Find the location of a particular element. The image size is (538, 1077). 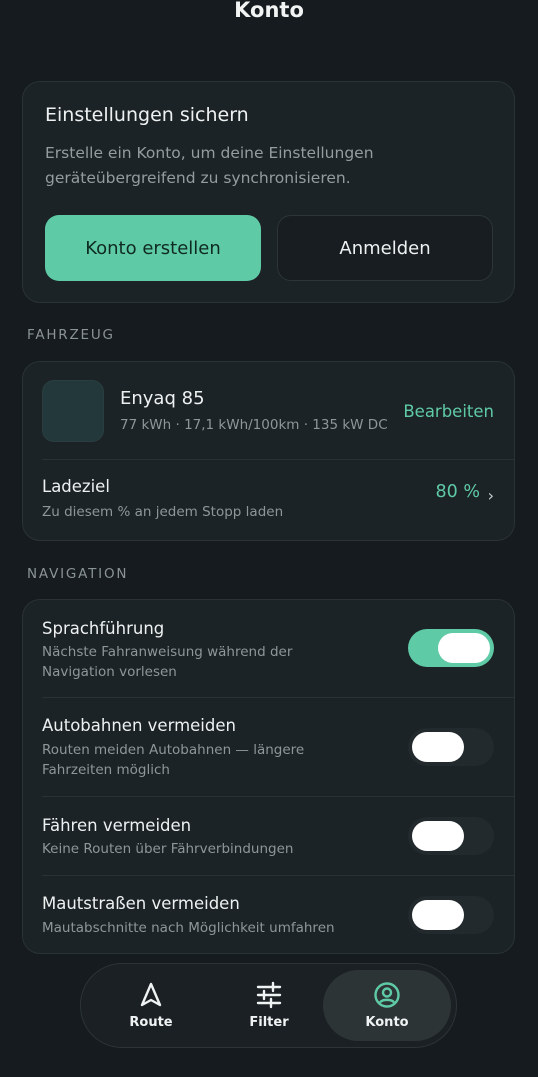

chevron-right-icon: › is located at coordinates (490, 495).